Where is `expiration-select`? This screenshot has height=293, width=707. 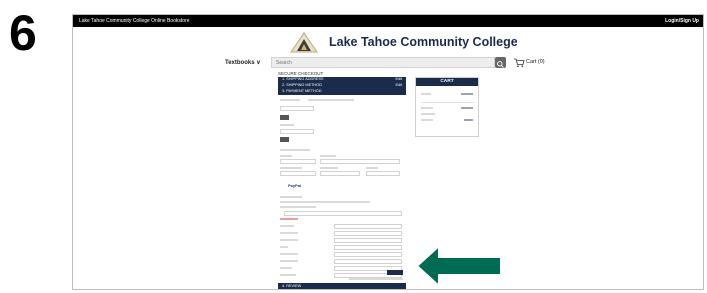
expiration-select is located at coordinates (340, 173).